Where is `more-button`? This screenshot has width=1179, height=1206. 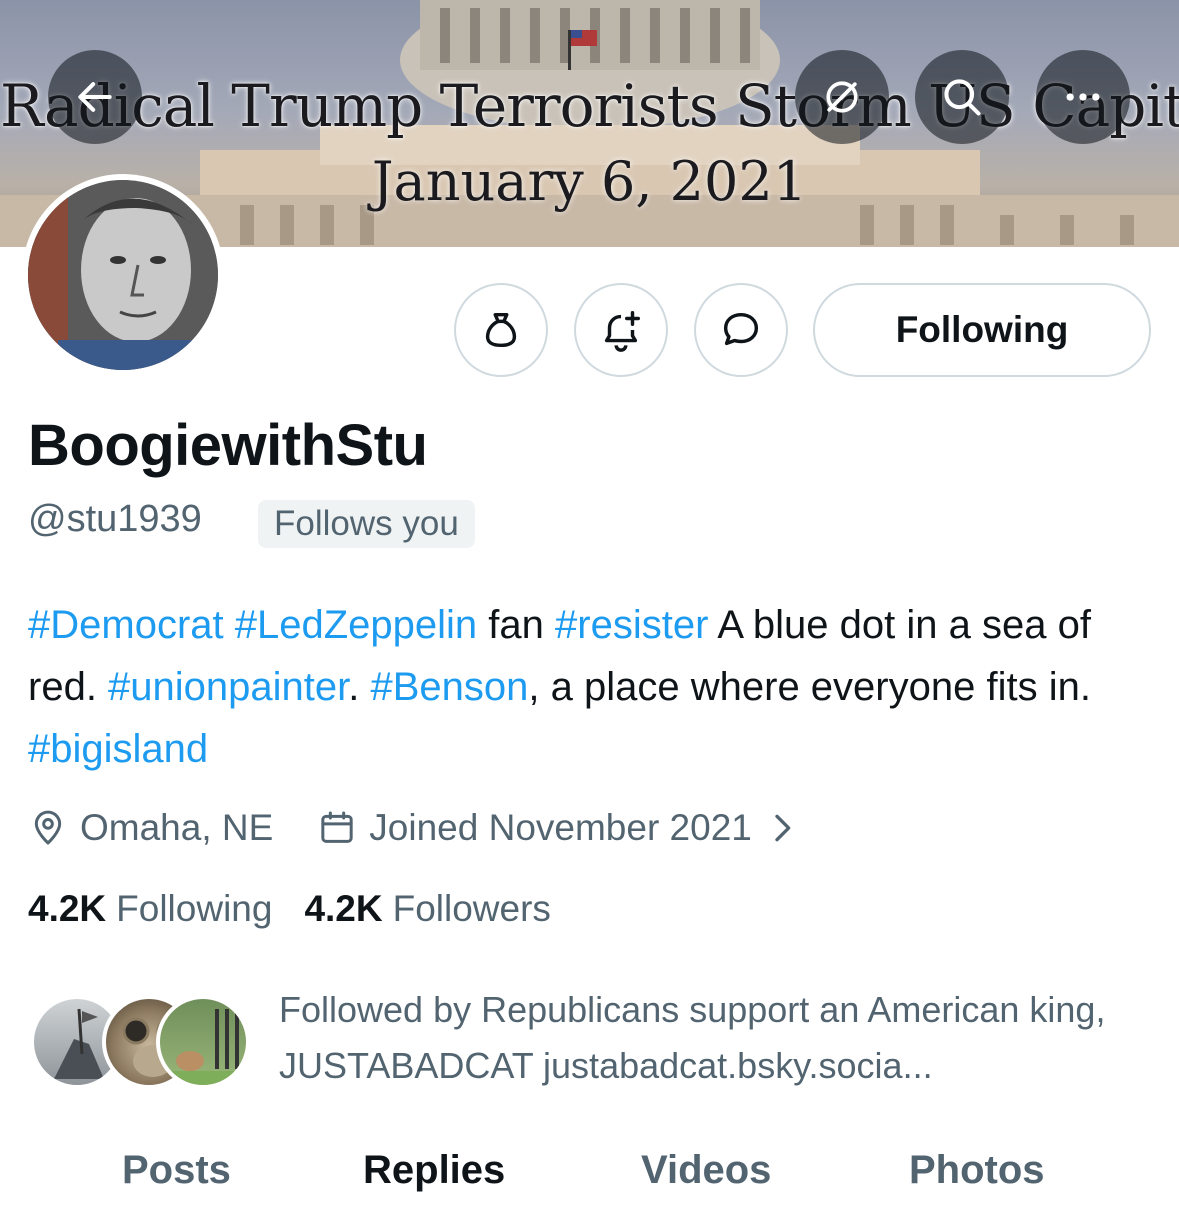
more-button is located at coordinates (1083, 97).